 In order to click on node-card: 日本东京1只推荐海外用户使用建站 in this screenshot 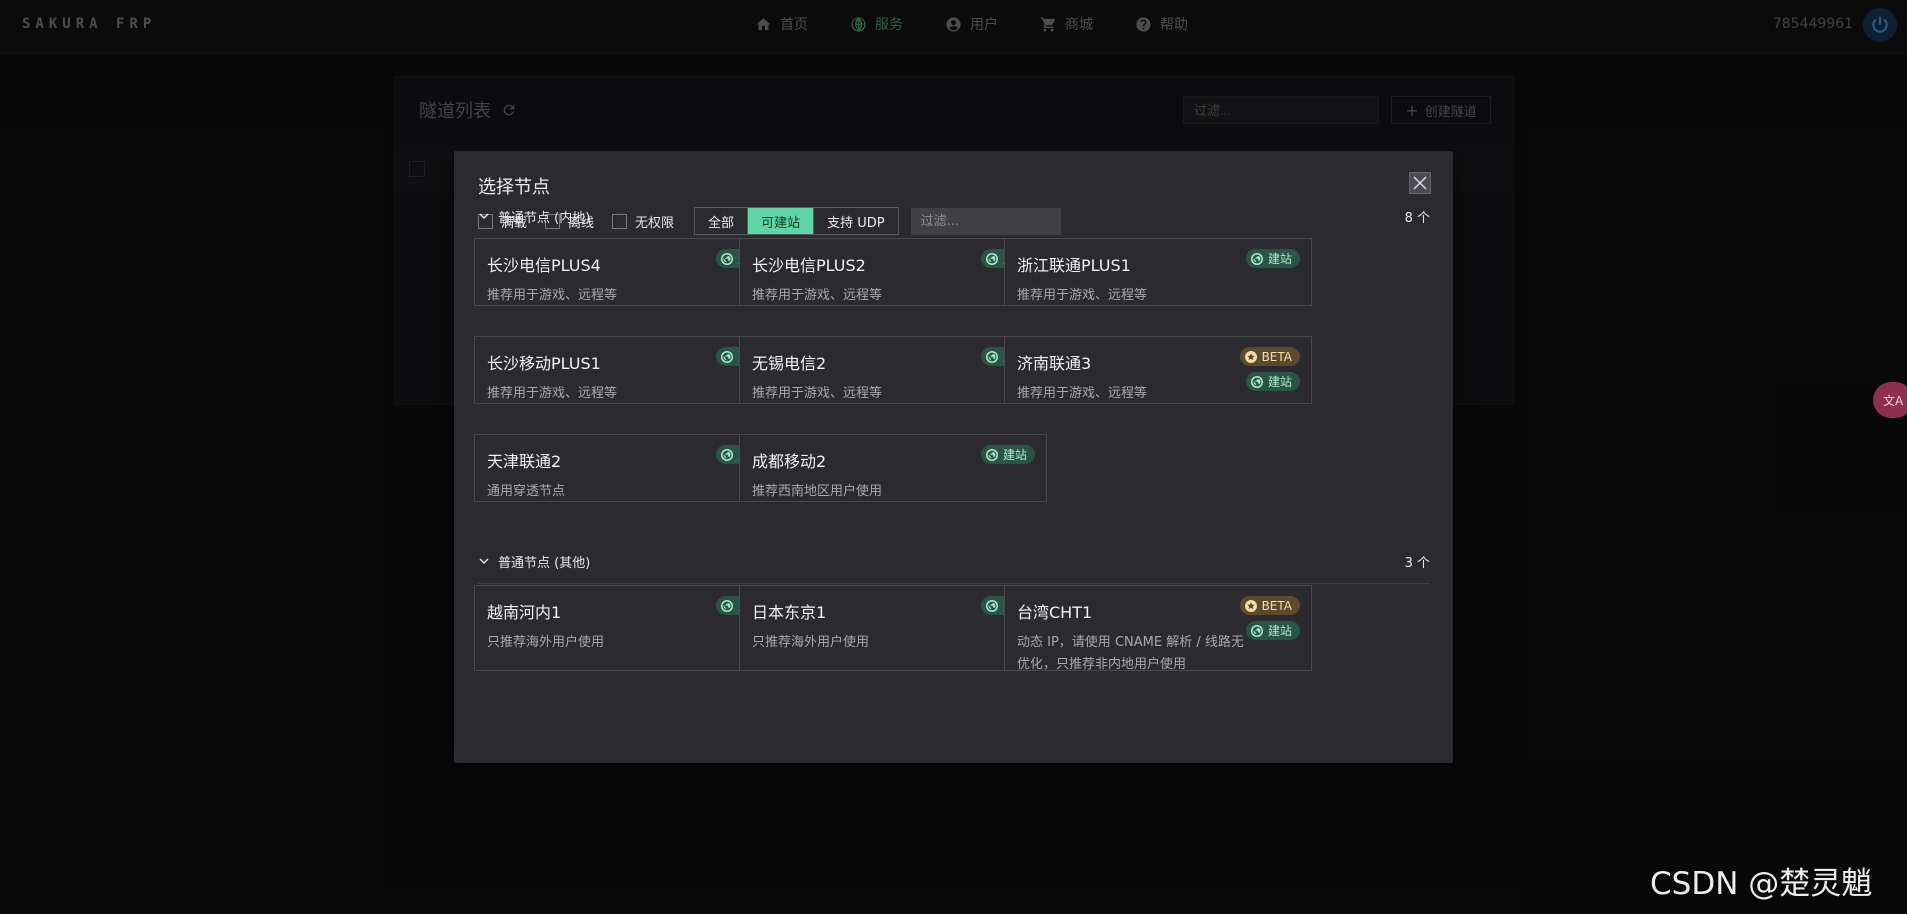, I will do `click(893, 628)`.